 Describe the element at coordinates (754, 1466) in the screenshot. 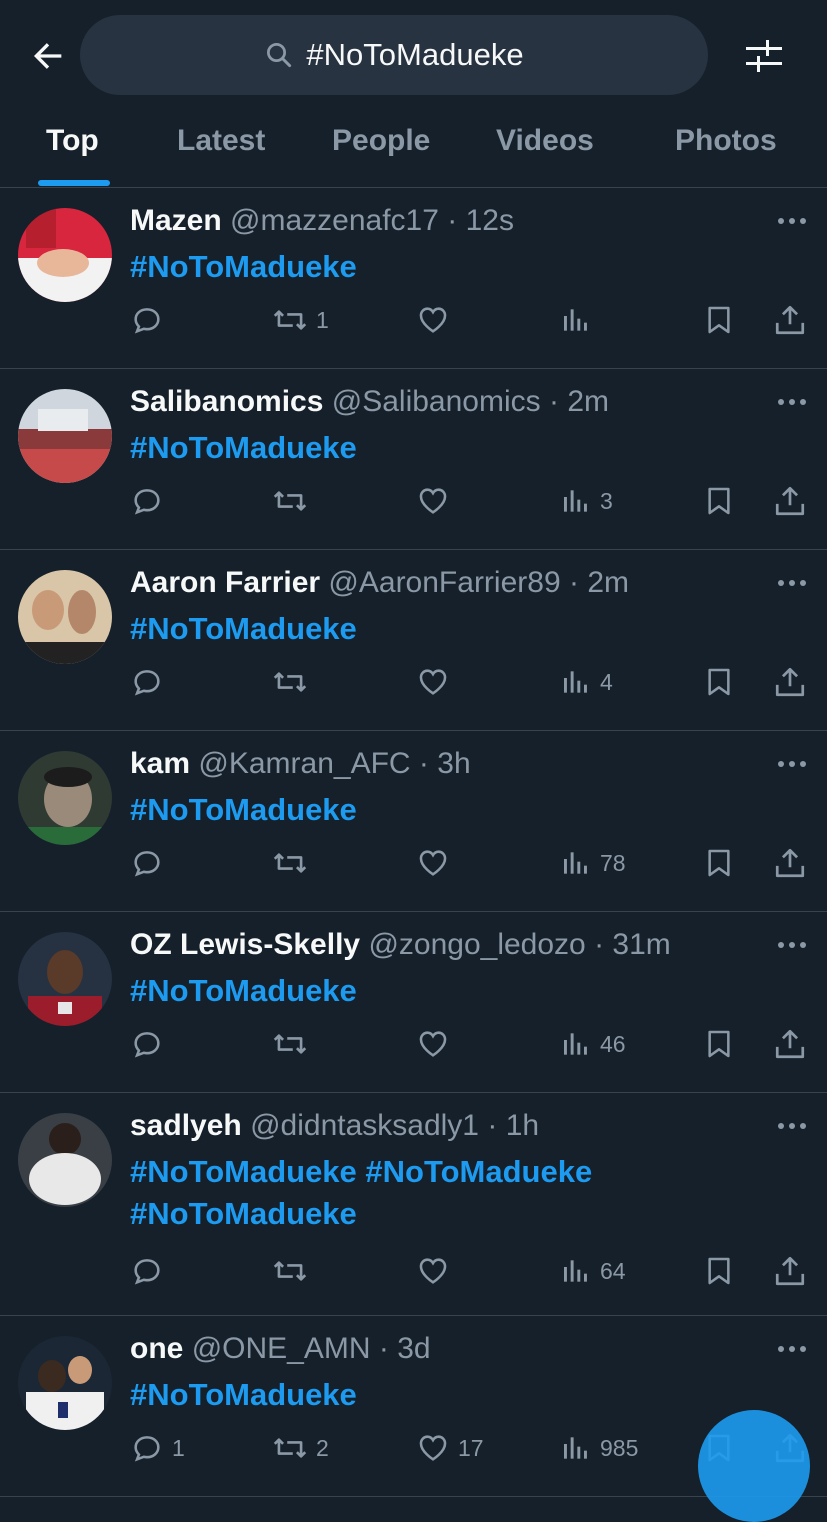

I see `compose-button` at that location.